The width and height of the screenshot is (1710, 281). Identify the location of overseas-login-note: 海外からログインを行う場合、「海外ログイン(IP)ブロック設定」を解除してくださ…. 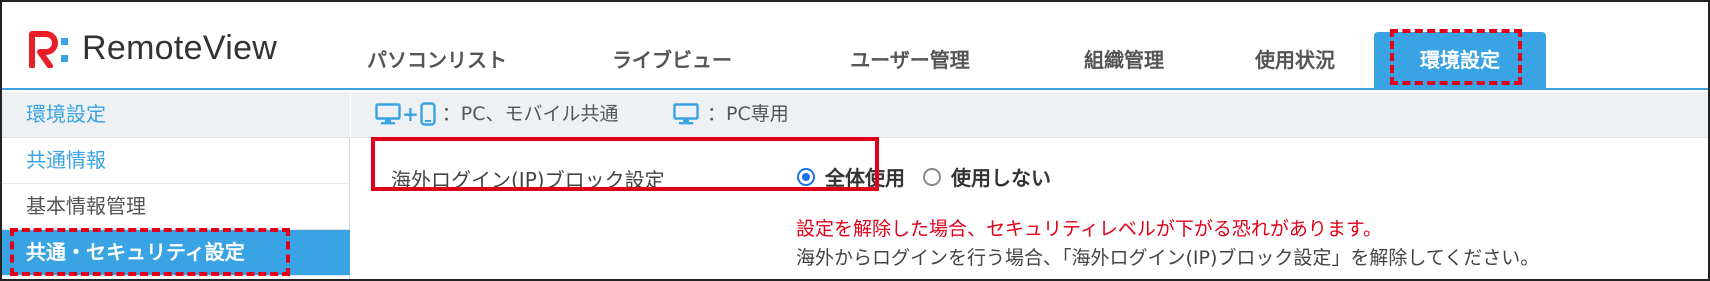
(1168, 258).